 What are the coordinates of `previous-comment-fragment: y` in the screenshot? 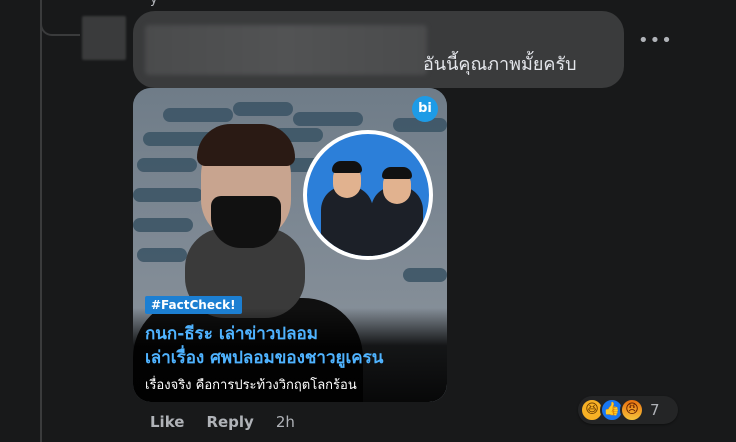 It's located at (154, 3).